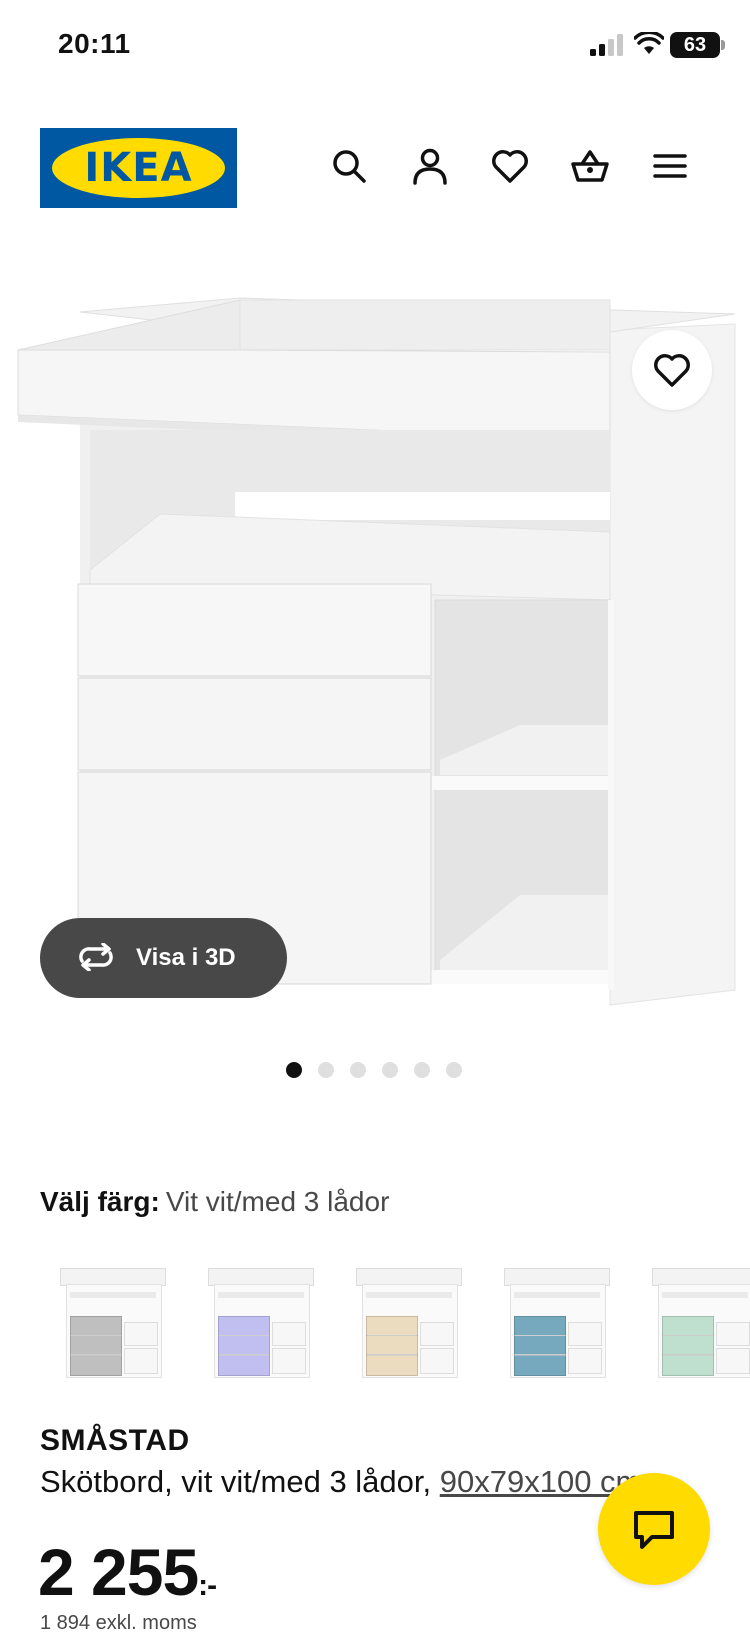  Describe the element at coordinates (349, 166) in the screenshot. I see `search-icon` at that location.